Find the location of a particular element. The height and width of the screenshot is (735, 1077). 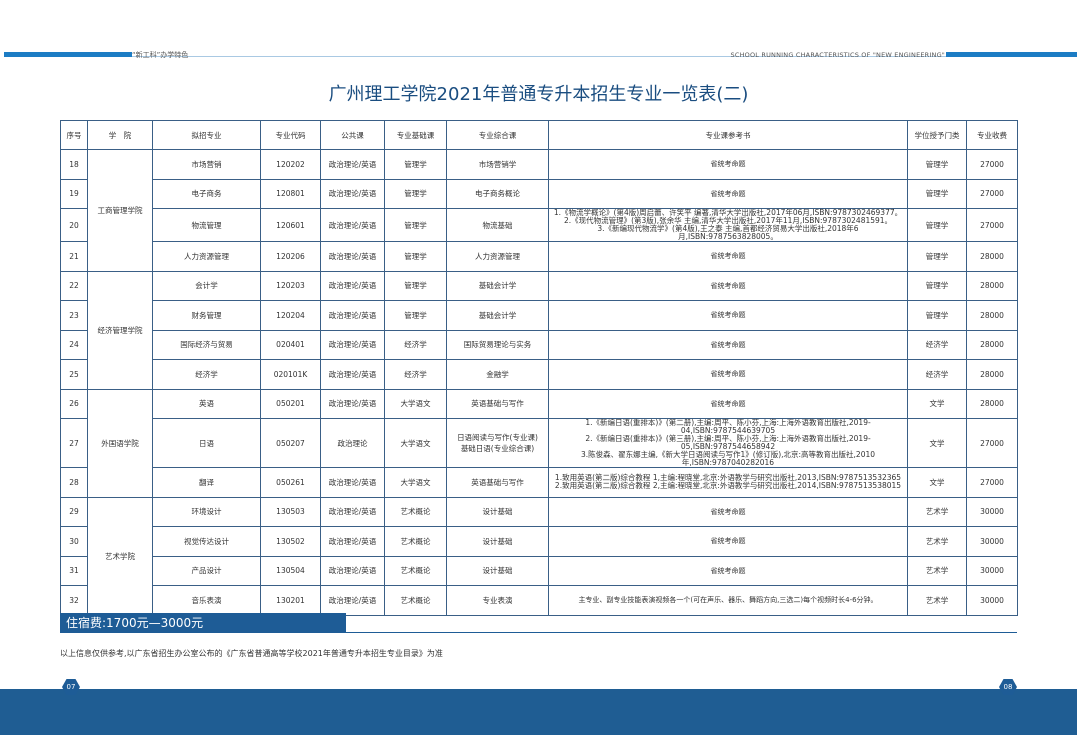

column-header: 拟招专业 is located at coordinates (206, 135).